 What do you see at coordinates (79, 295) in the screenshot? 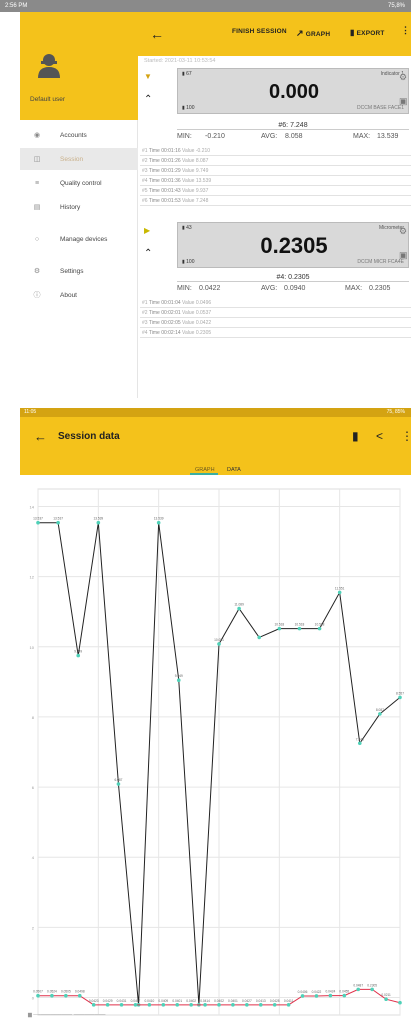
I see `nav-item-about: ⓘ About` at bounding box center [79, 295].